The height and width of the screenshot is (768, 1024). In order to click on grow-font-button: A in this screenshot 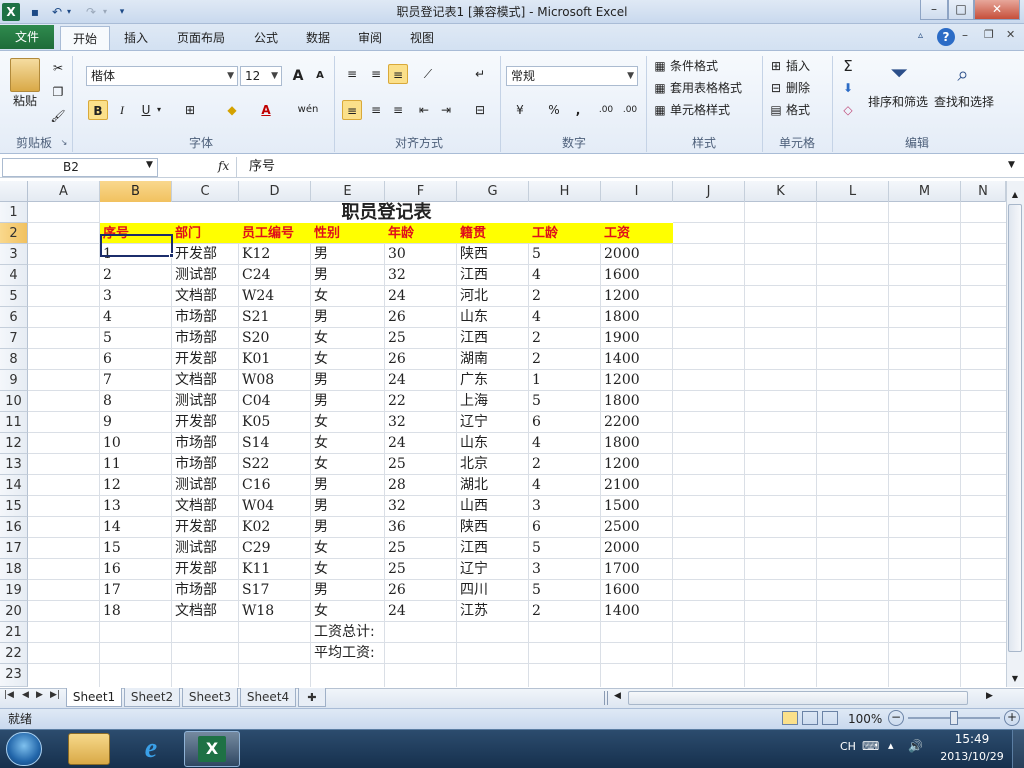, I will do `click(298, 76)`.